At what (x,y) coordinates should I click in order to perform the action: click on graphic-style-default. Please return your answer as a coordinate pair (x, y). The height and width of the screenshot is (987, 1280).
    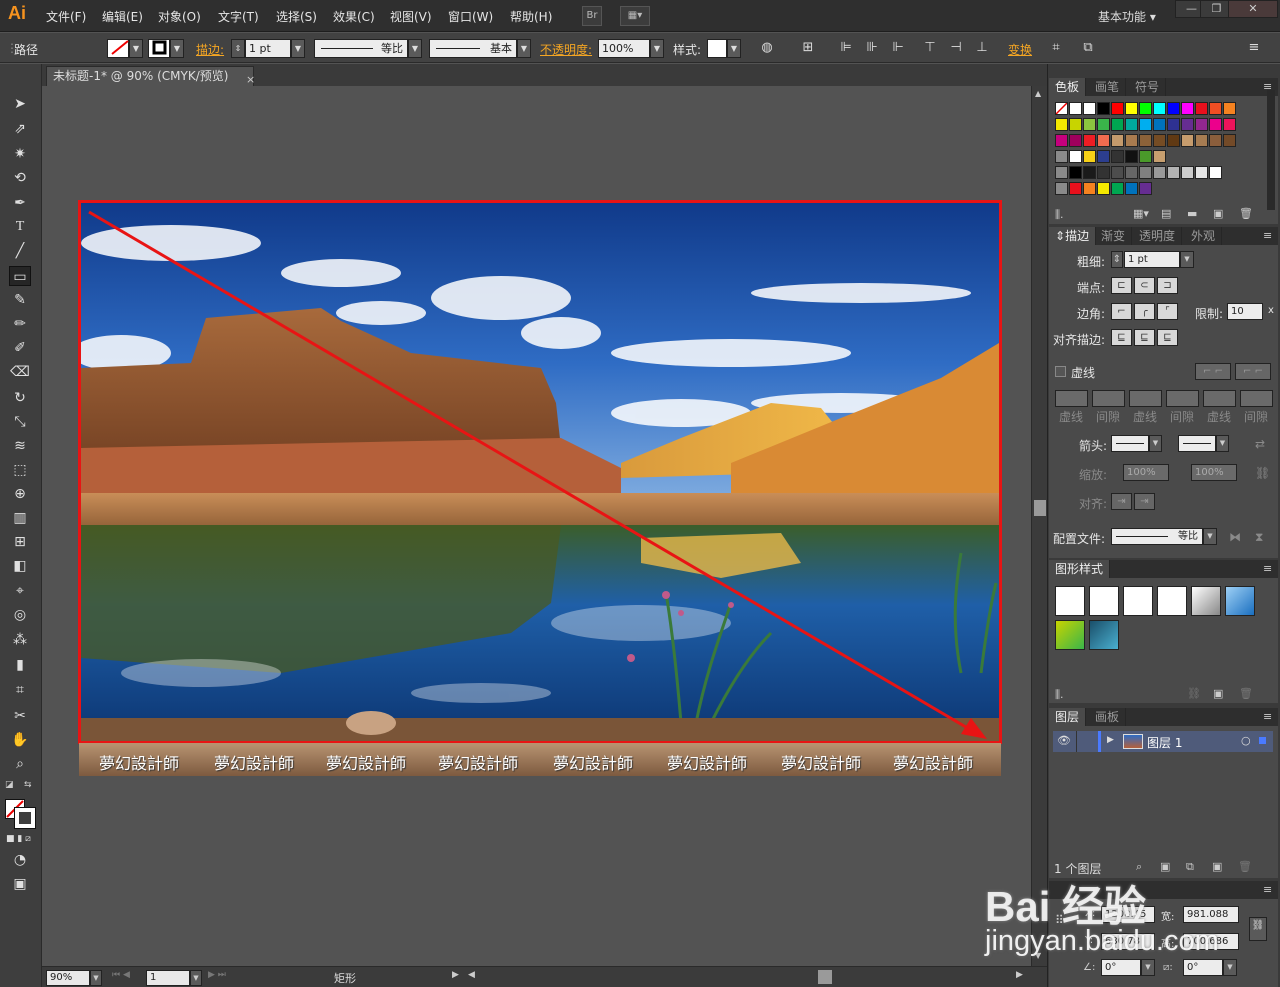
    Looking at the image, I should click on (1070, 601).